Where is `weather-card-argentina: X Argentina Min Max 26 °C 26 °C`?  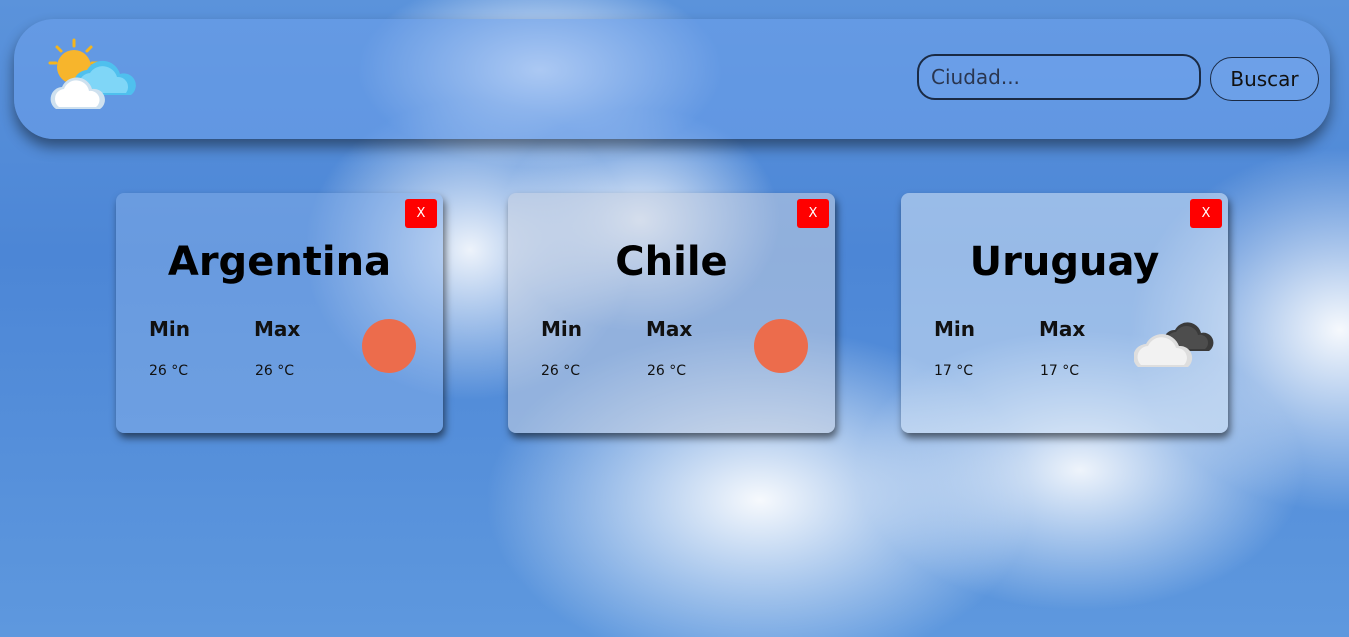
weather-card-argentina: X Argentina Min Max 26 °C 26 °C is located at coordinates (279, 313).